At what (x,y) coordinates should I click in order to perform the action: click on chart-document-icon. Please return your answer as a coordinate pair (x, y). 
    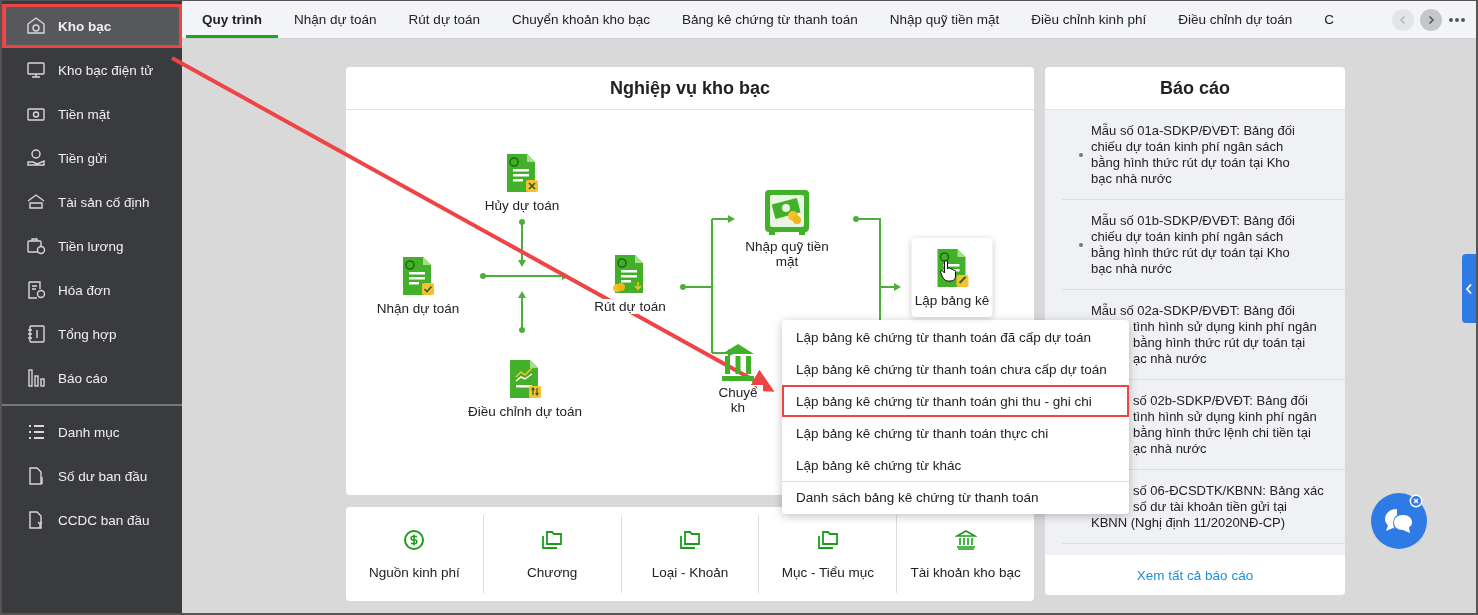
    Looking at the image, I should click on (525, 380).